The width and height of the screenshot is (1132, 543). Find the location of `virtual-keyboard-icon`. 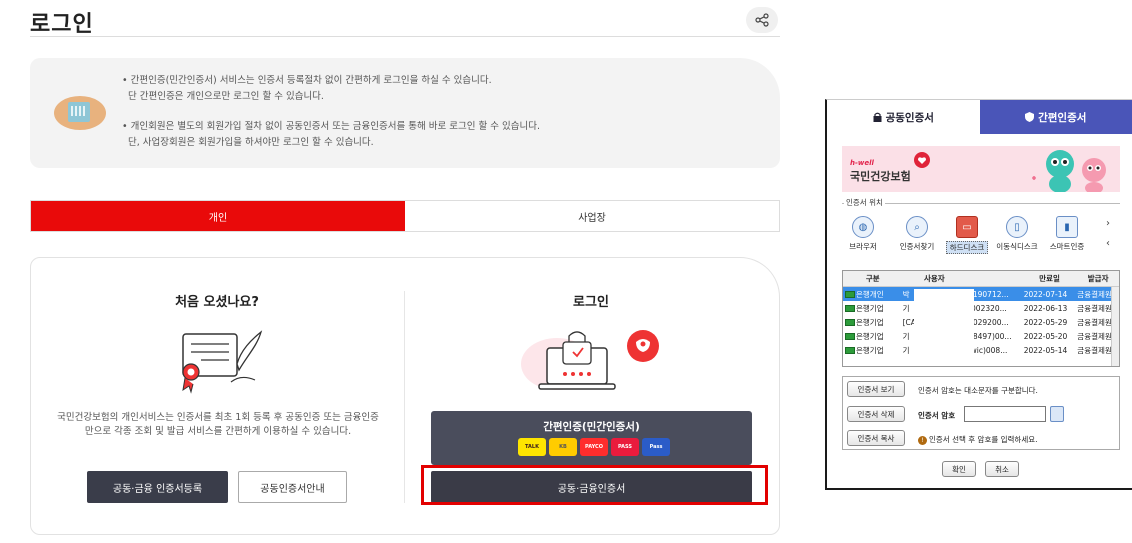

virtual-keyboard-icon is located at coordinates (1057, 414).